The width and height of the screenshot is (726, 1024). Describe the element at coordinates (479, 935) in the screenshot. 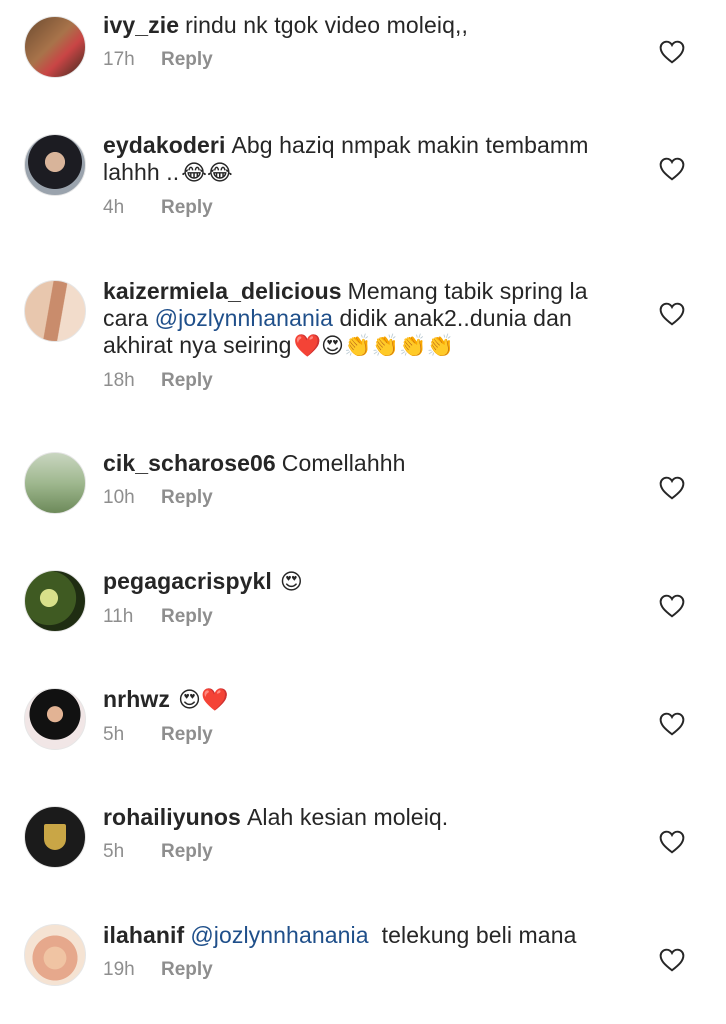

I see `comment-text: telekung beli mana` at that location.